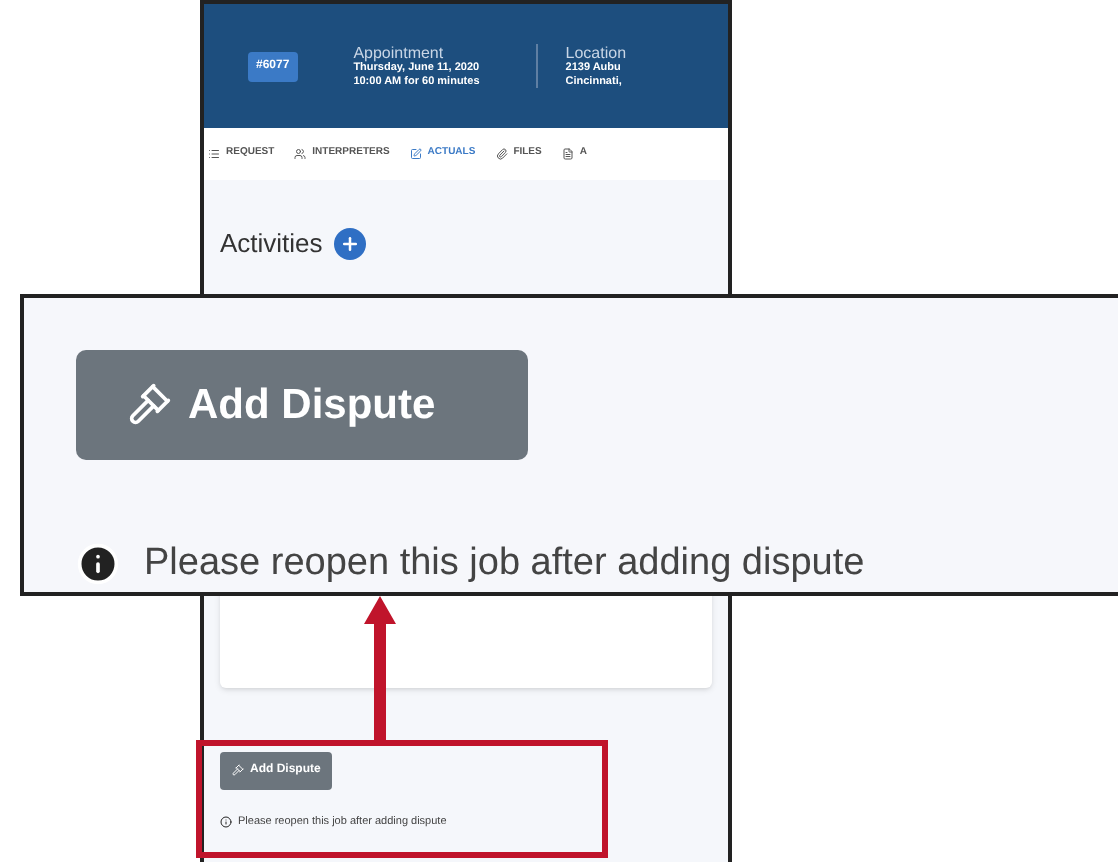 The image size is (1118, 862). I want to click on location-title: Location, so click(596, 53).